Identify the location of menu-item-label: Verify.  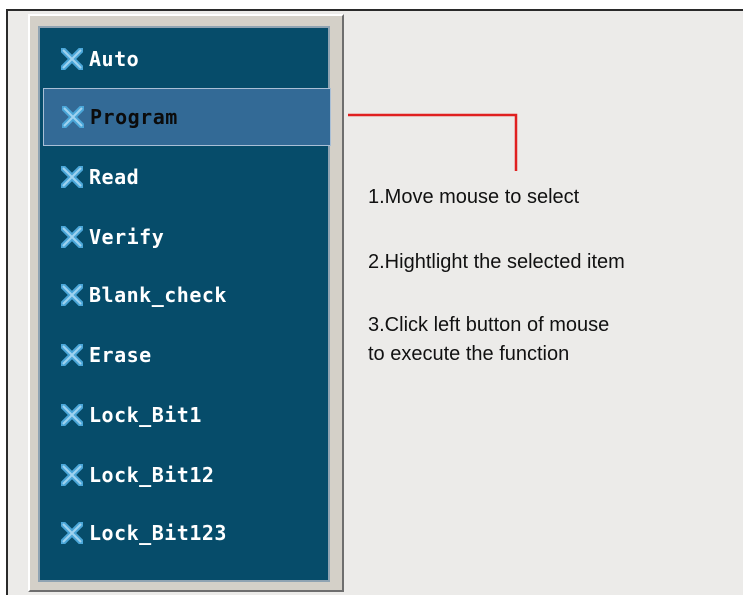
(127, 237).